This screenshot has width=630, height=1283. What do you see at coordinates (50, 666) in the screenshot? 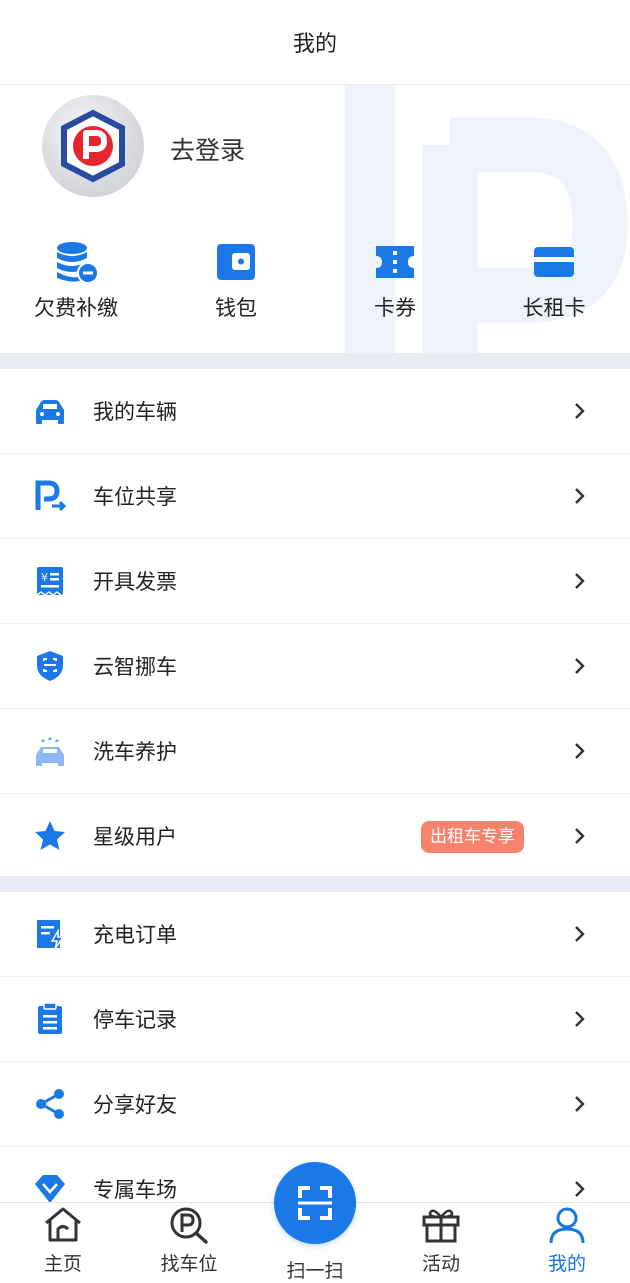
I see `shield-car-icon` at bounding box center [50, 666].